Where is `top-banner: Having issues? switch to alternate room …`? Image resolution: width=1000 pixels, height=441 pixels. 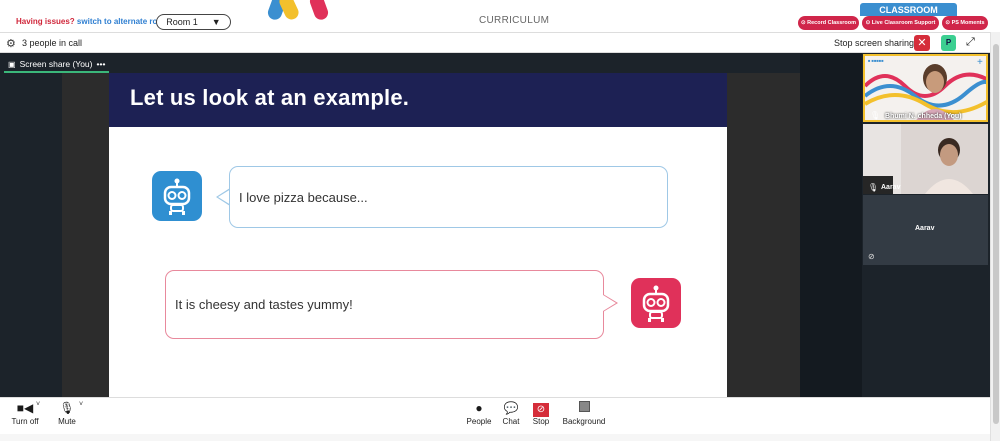
top-banner: Having issues? switch to alternate room … is located at coordinates (500, 16).